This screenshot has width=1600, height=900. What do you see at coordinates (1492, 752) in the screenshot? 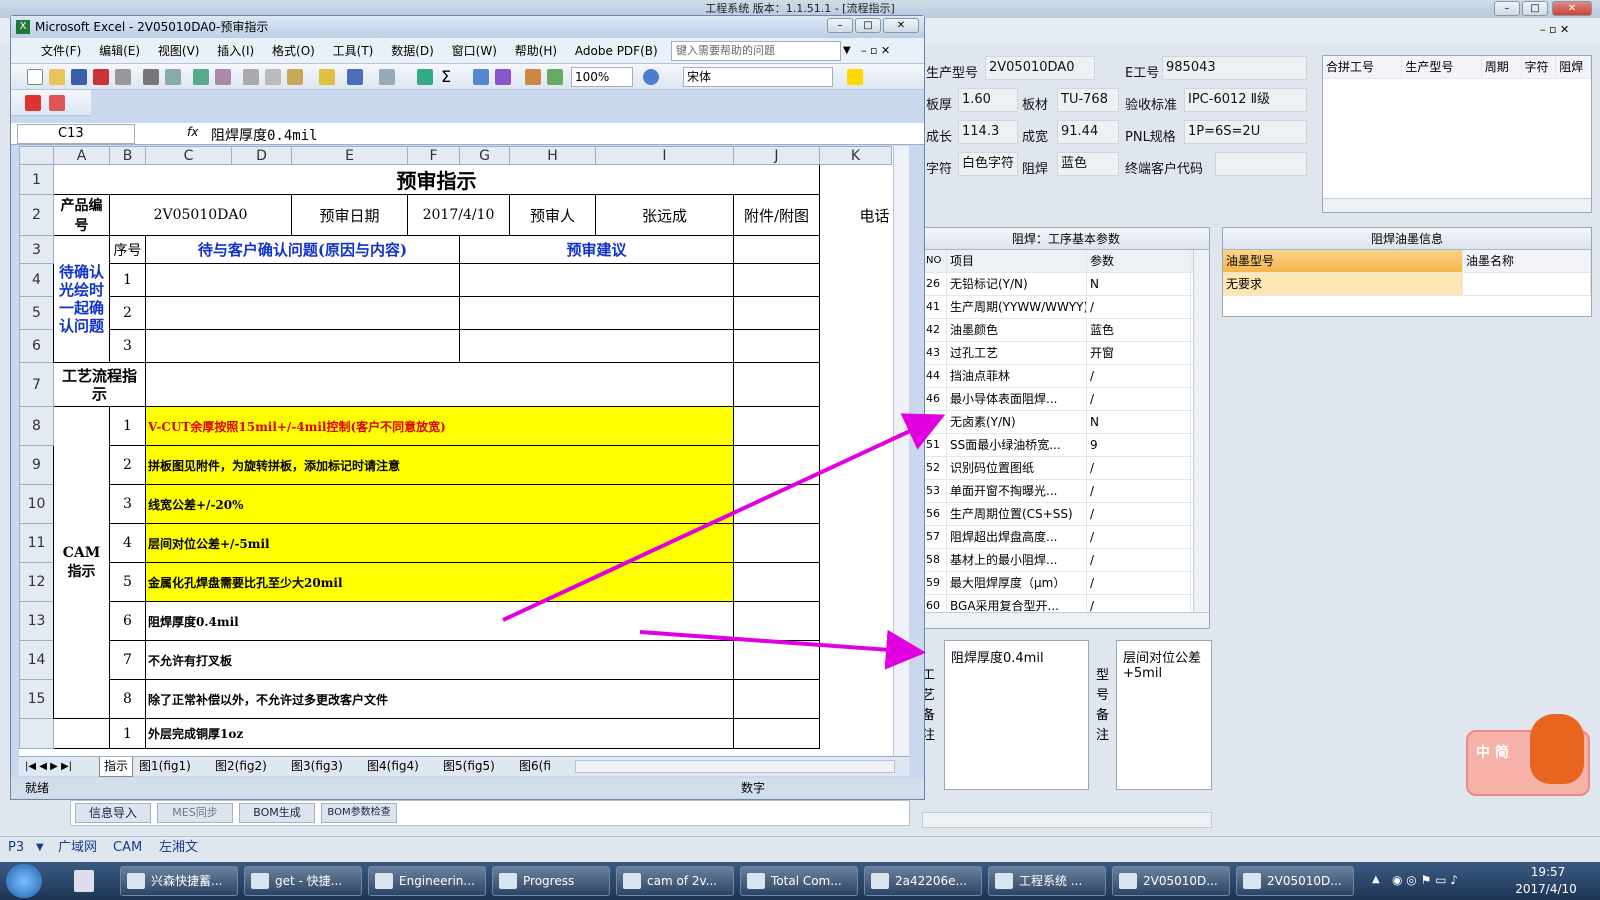
I see `ime-status-text: 中 简` at bounding box center [1492, 752].